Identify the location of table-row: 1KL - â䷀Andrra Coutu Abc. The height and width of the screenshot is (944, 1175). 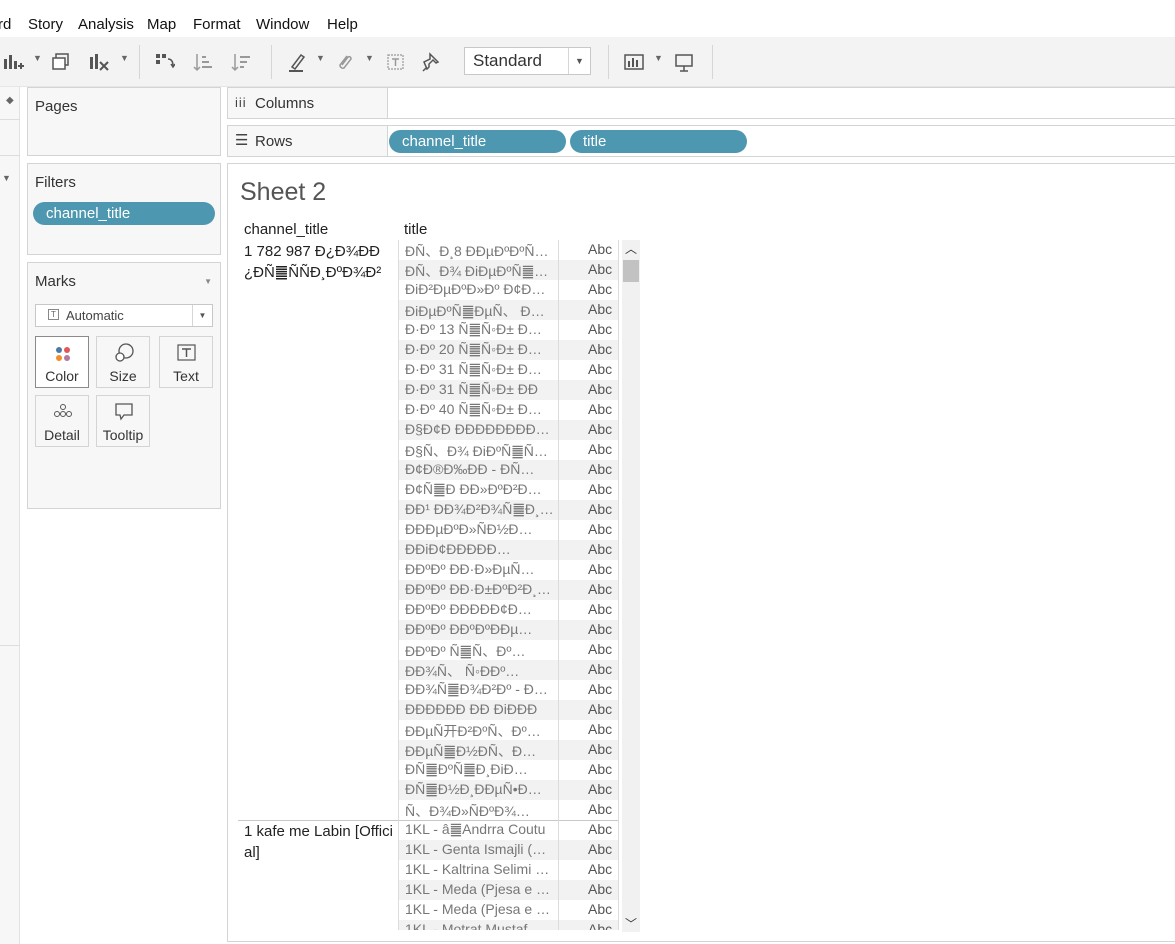
(508, 830).